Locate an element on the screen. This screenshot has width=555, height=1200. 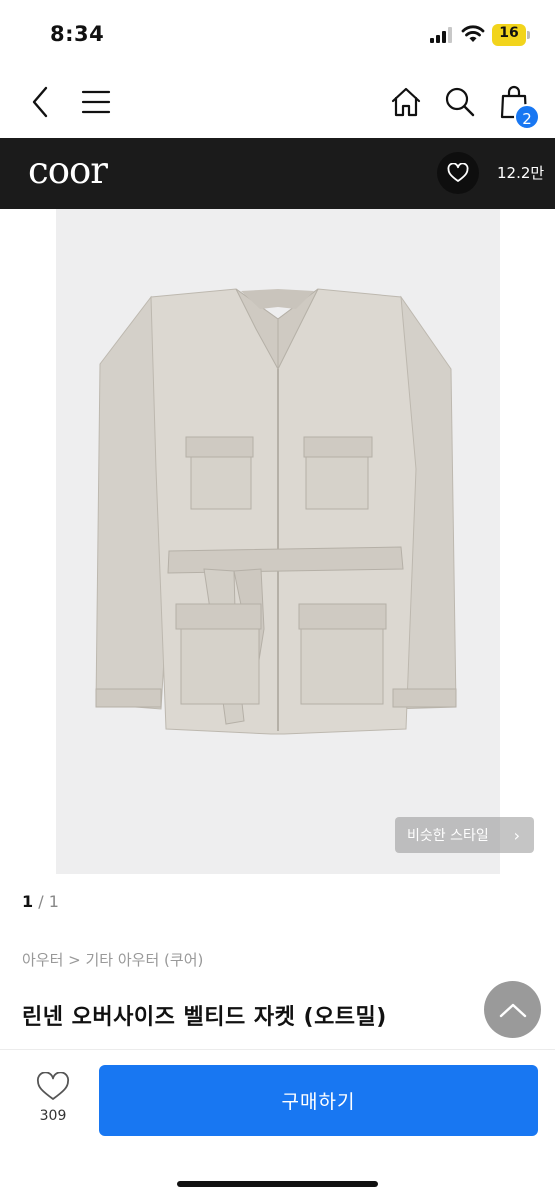
battery-icon: 16 is located at coordinates (511, 35).